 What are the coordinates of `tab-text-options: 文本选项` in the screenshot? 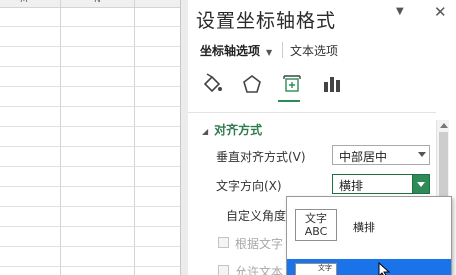 It's located at (314, 50).